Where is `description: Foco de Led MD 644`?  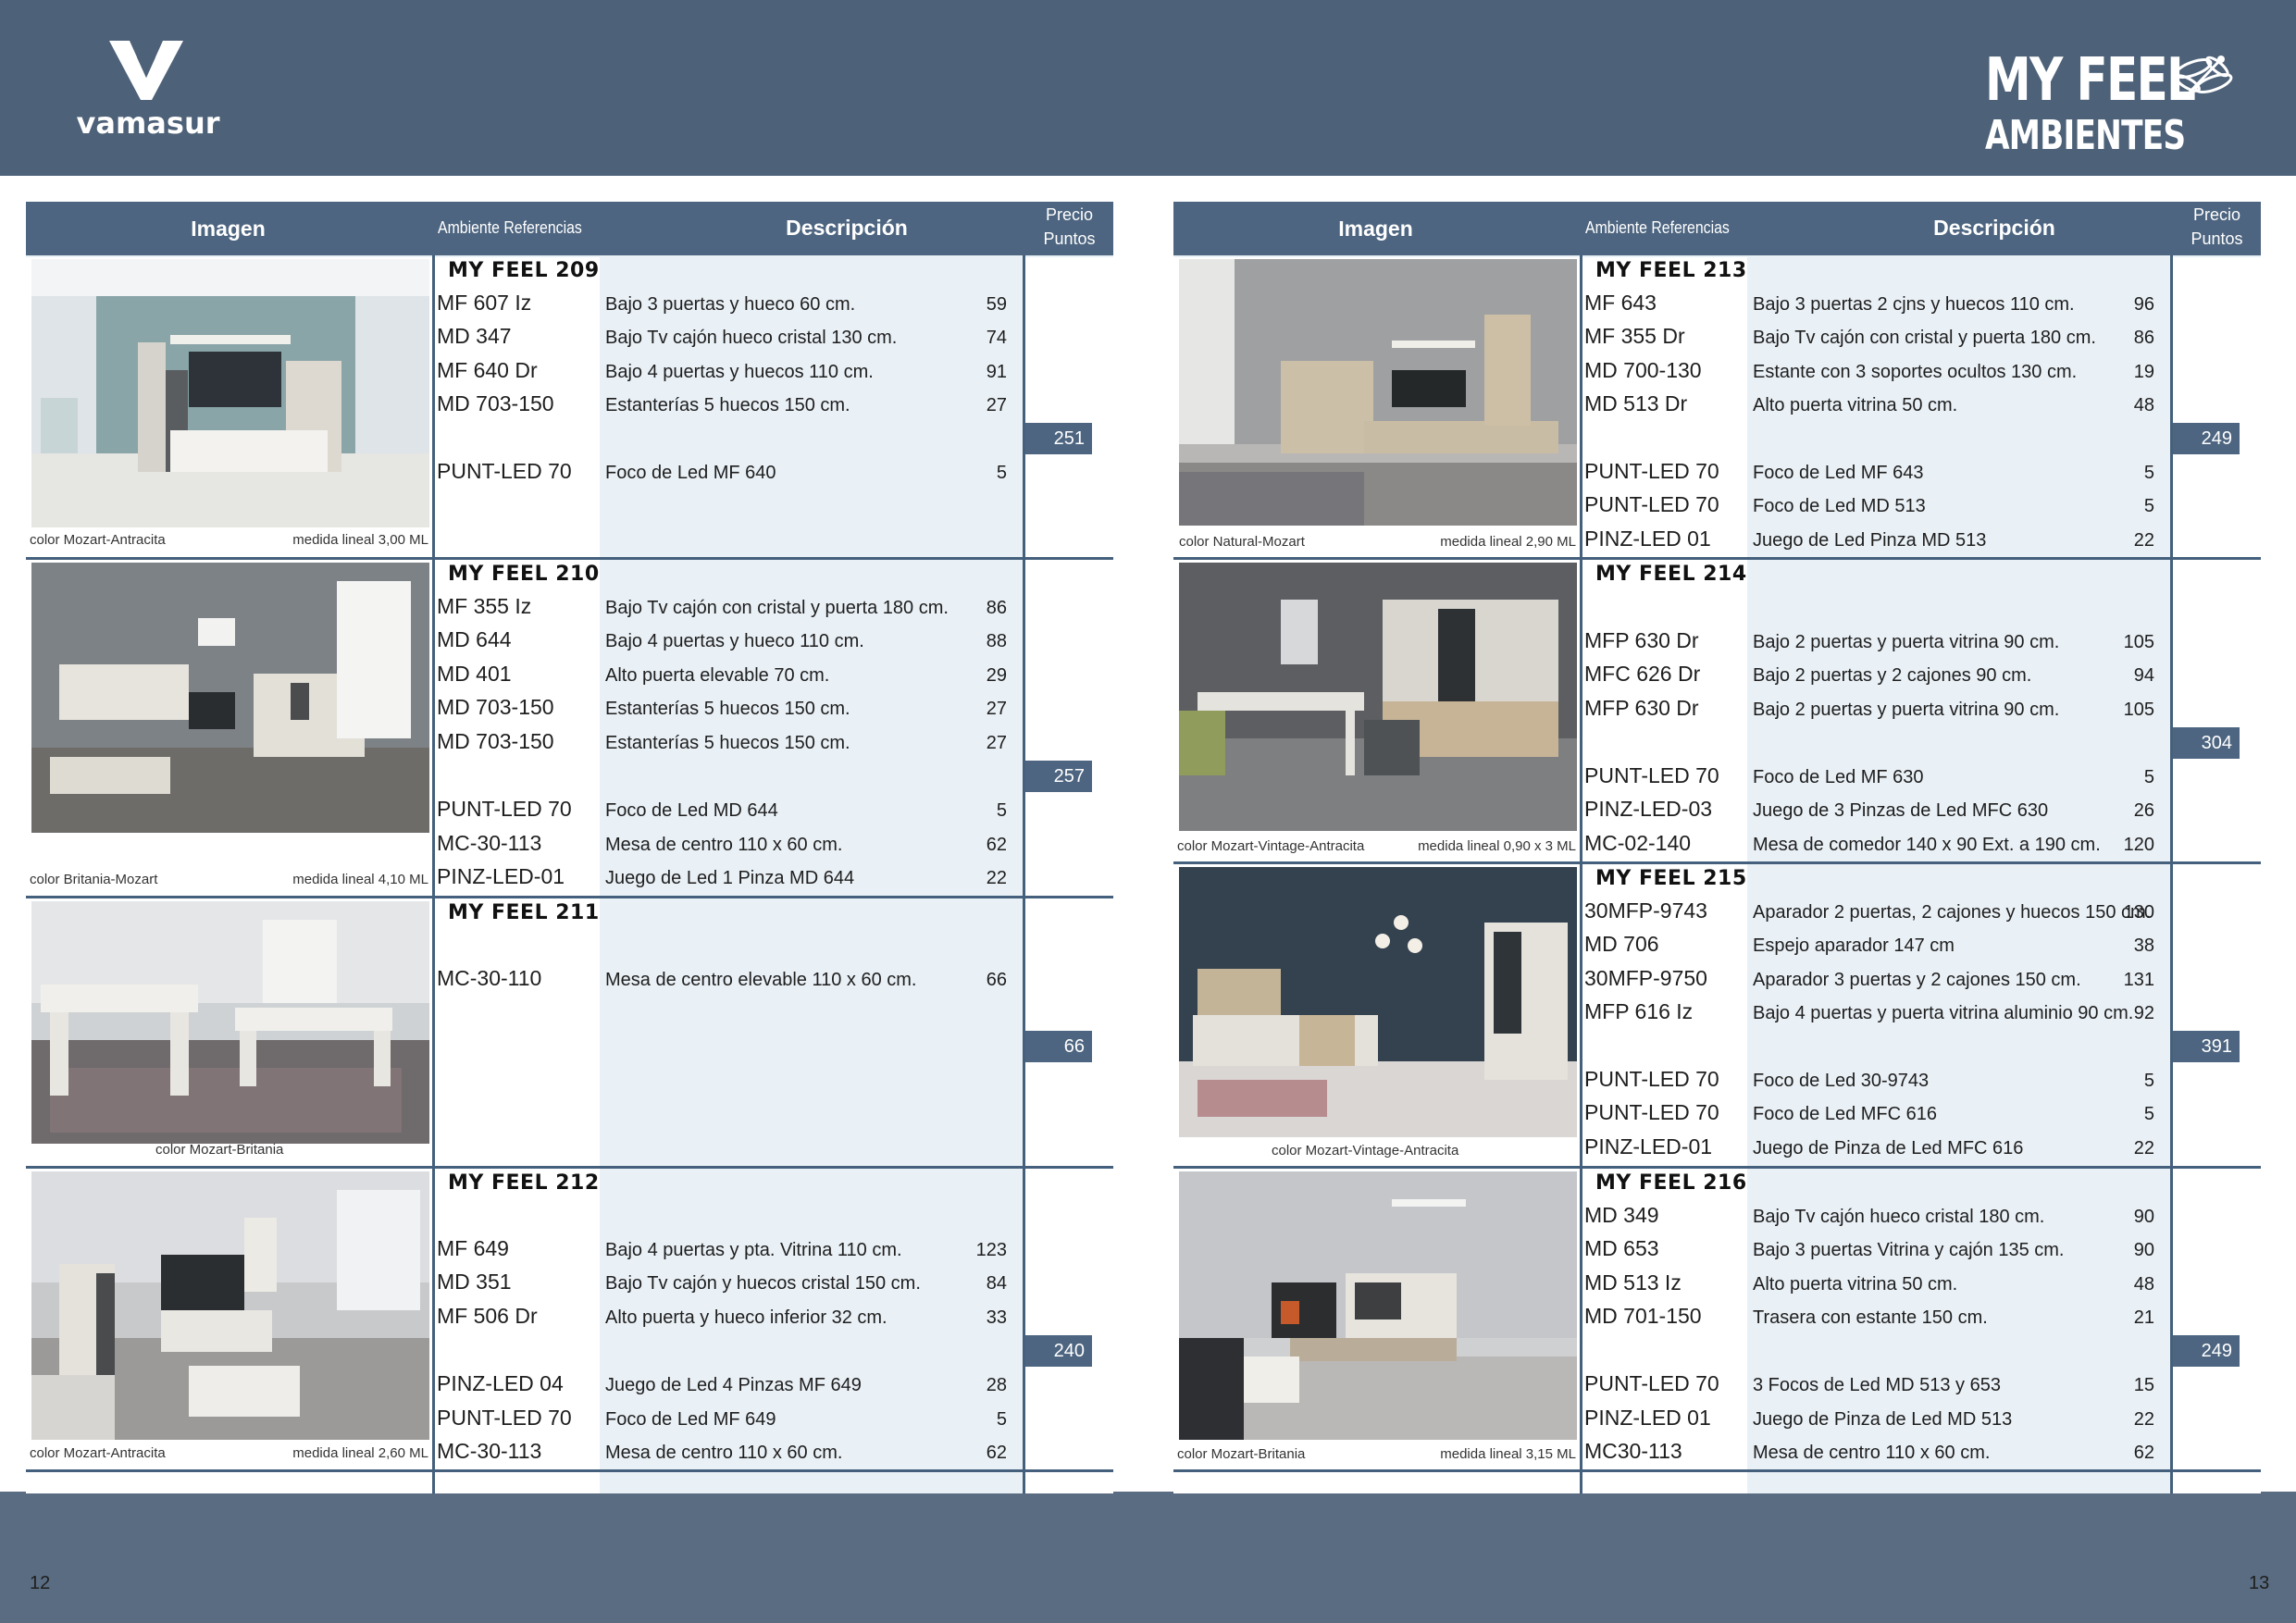 description: Foco de Led MD 644 is located at coordinates (692, 810).